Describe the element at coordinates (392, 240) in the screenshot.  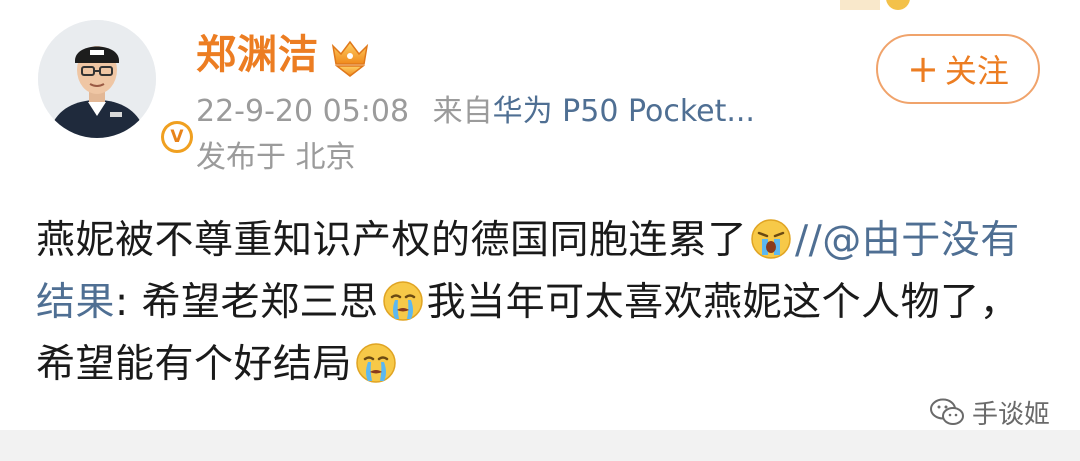
I see `post-text-part1: 燕妮被不尊重知识产权的德国同胞连累了` at that location.